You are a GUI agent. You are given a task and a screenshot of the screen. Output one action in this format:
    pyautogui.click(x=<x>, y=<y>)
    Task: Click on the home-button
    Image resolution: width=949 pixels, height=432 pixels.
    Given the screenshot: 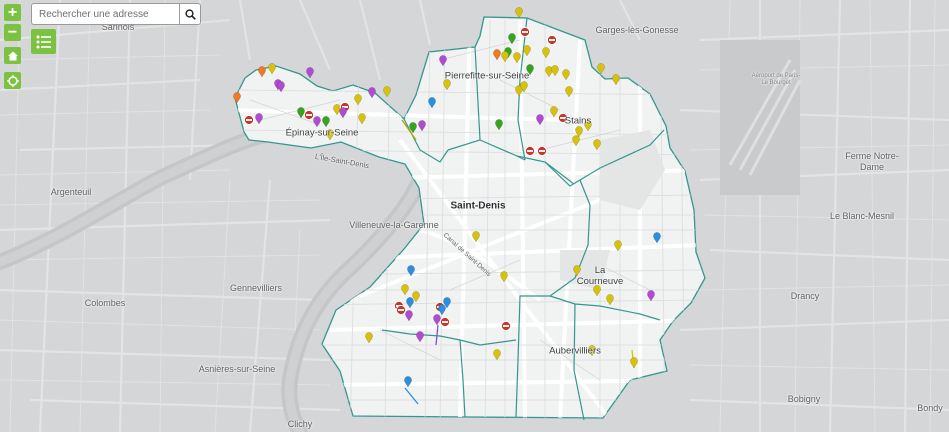 What is the action you would take?
    pyautogui.click(x=12, y=55)
    